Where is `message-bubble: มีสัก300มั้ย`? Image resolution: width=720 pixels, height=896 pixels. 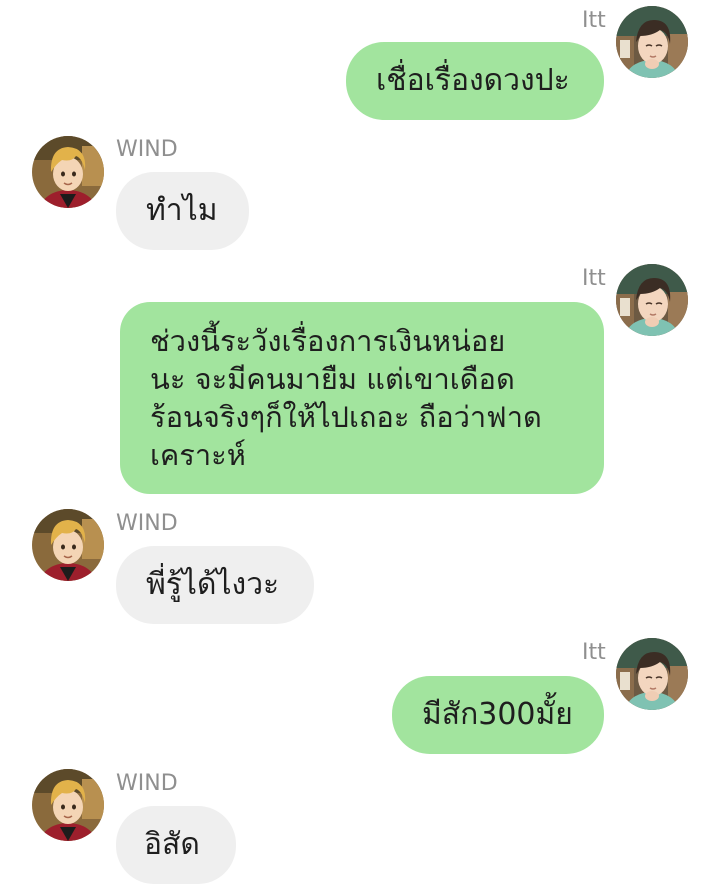
message-bubble: มีสัก300มั้ย is located at coordinates (498, 715).